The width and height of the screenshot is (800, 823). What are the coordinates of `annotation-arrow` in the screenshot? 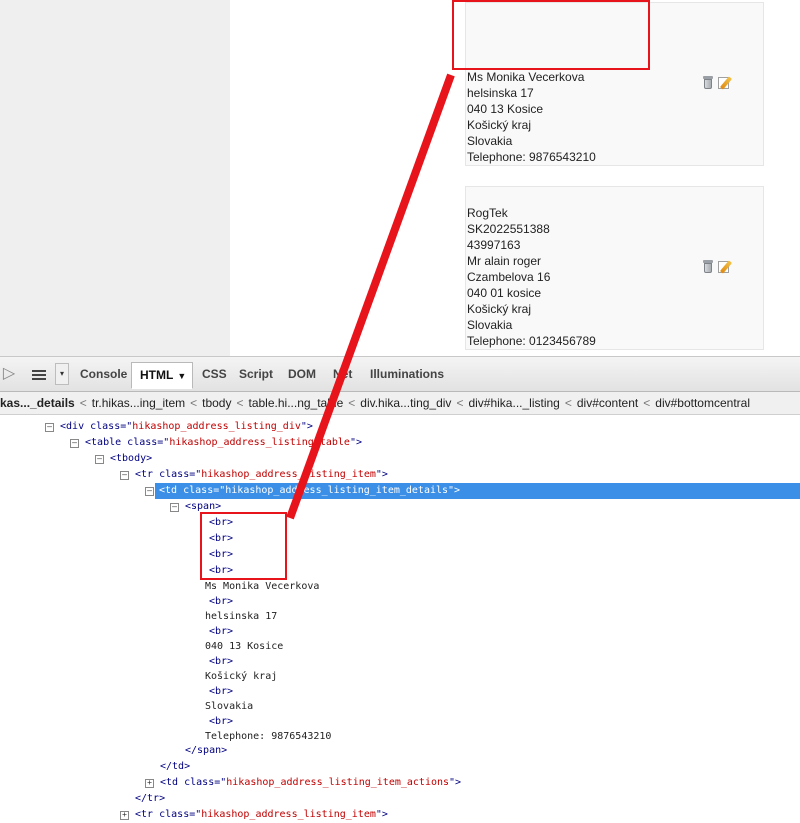 It's located at (370, 296).